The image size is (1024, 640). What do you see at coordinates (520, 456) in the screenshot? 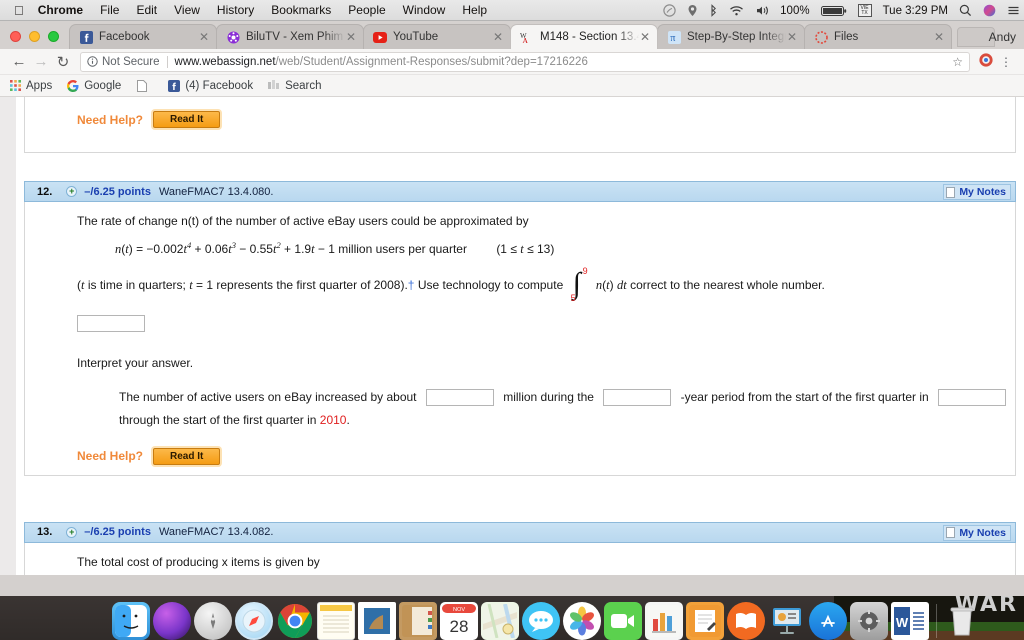
I see `question-12-need-help-row: Need Help? Read It` at bounding box center [520, 456].